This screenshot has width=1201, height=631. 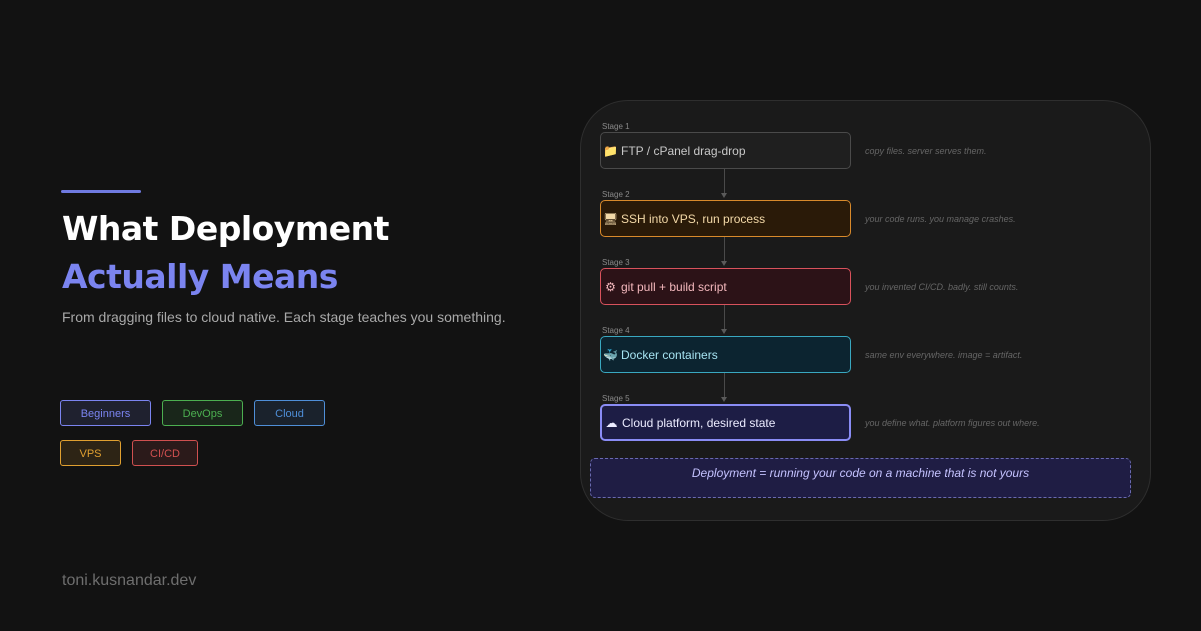 What do you see at coordinates (669, 354) in the screenshot?
I see `stage-text: Docker containers` at bounding box center [669, 354].